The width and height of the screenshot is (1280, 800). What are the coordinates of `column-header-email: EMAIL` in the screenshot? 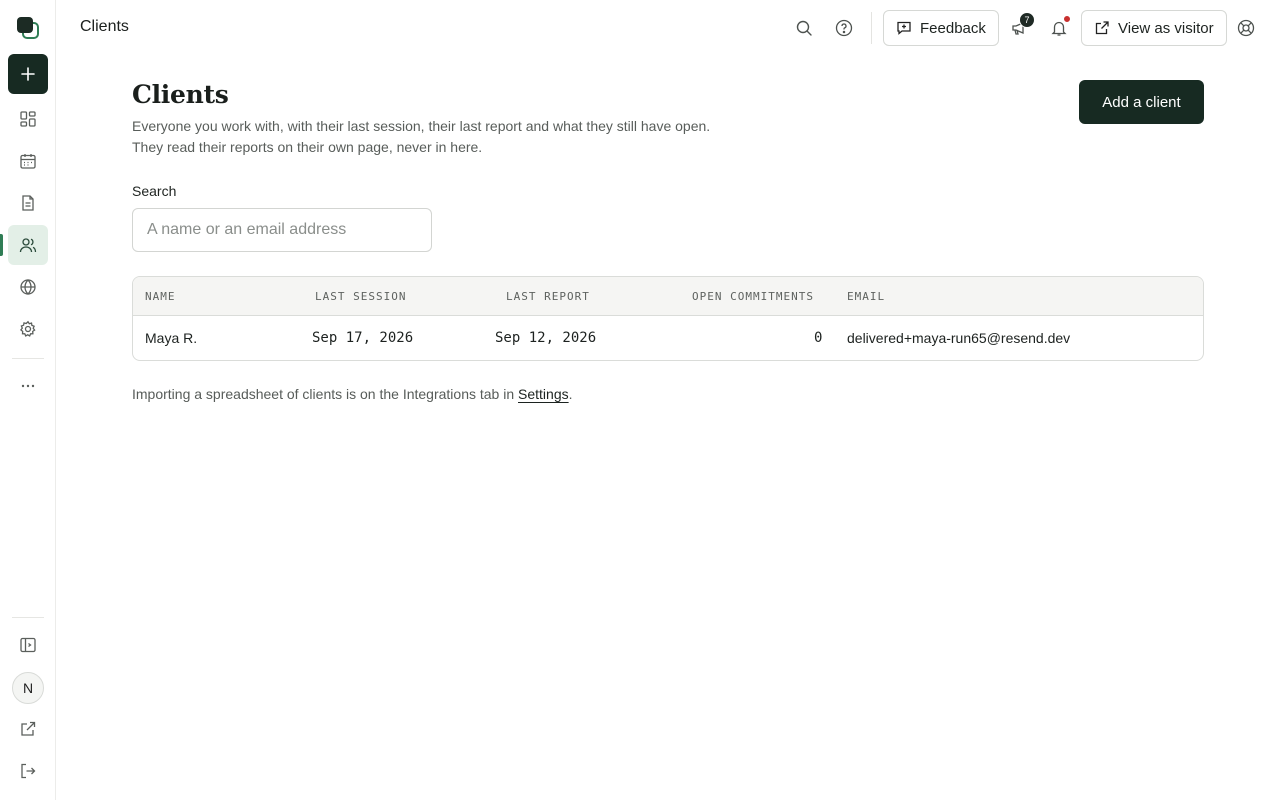 It's located at (866, 296).